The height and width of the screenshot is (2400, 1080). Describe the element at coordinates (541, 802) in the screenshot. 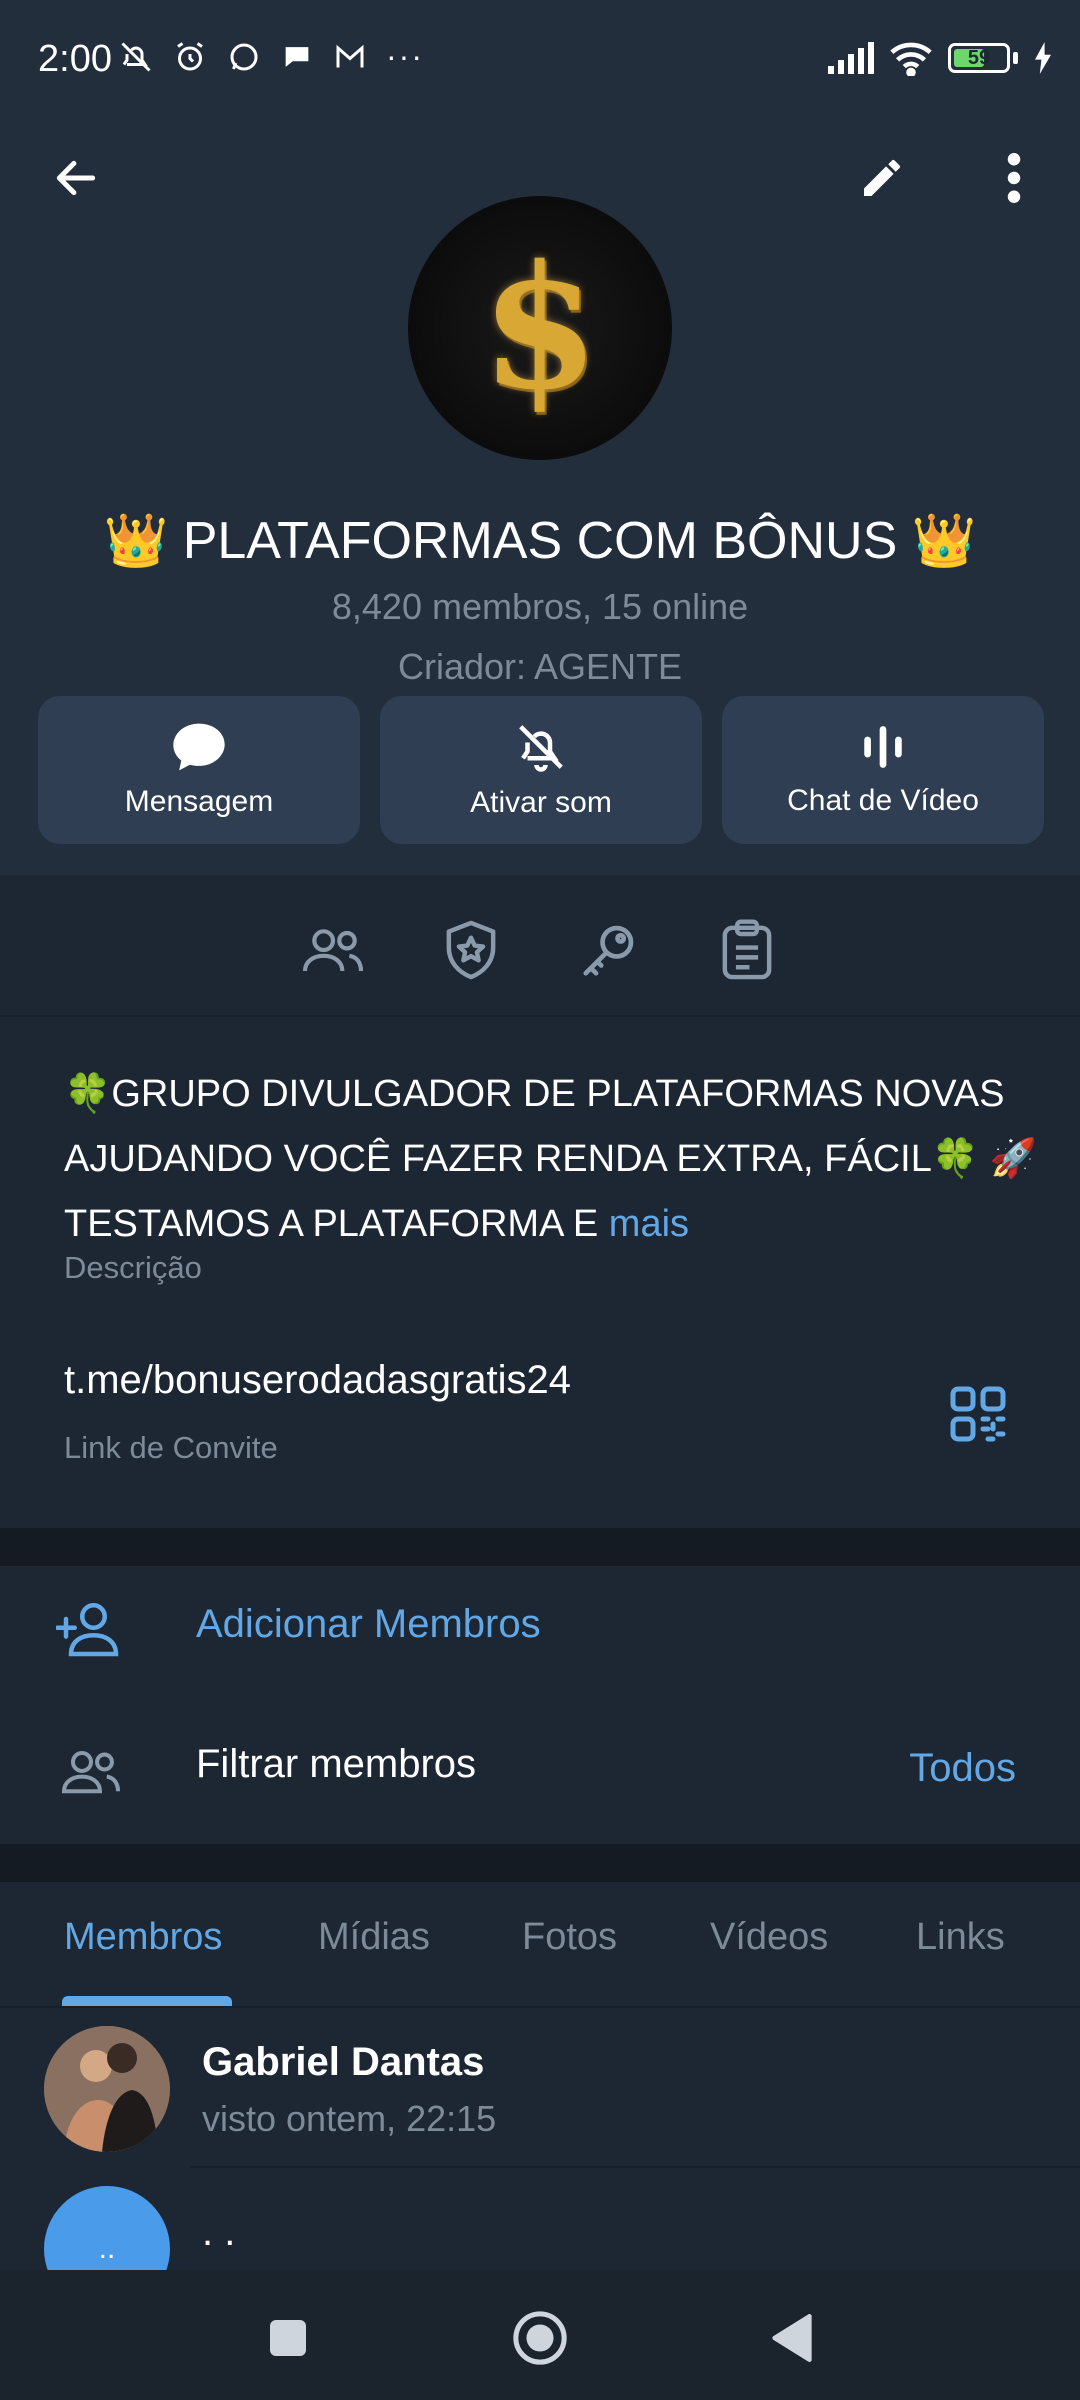

I see `unmute-button-label: Ativar som` at that location.